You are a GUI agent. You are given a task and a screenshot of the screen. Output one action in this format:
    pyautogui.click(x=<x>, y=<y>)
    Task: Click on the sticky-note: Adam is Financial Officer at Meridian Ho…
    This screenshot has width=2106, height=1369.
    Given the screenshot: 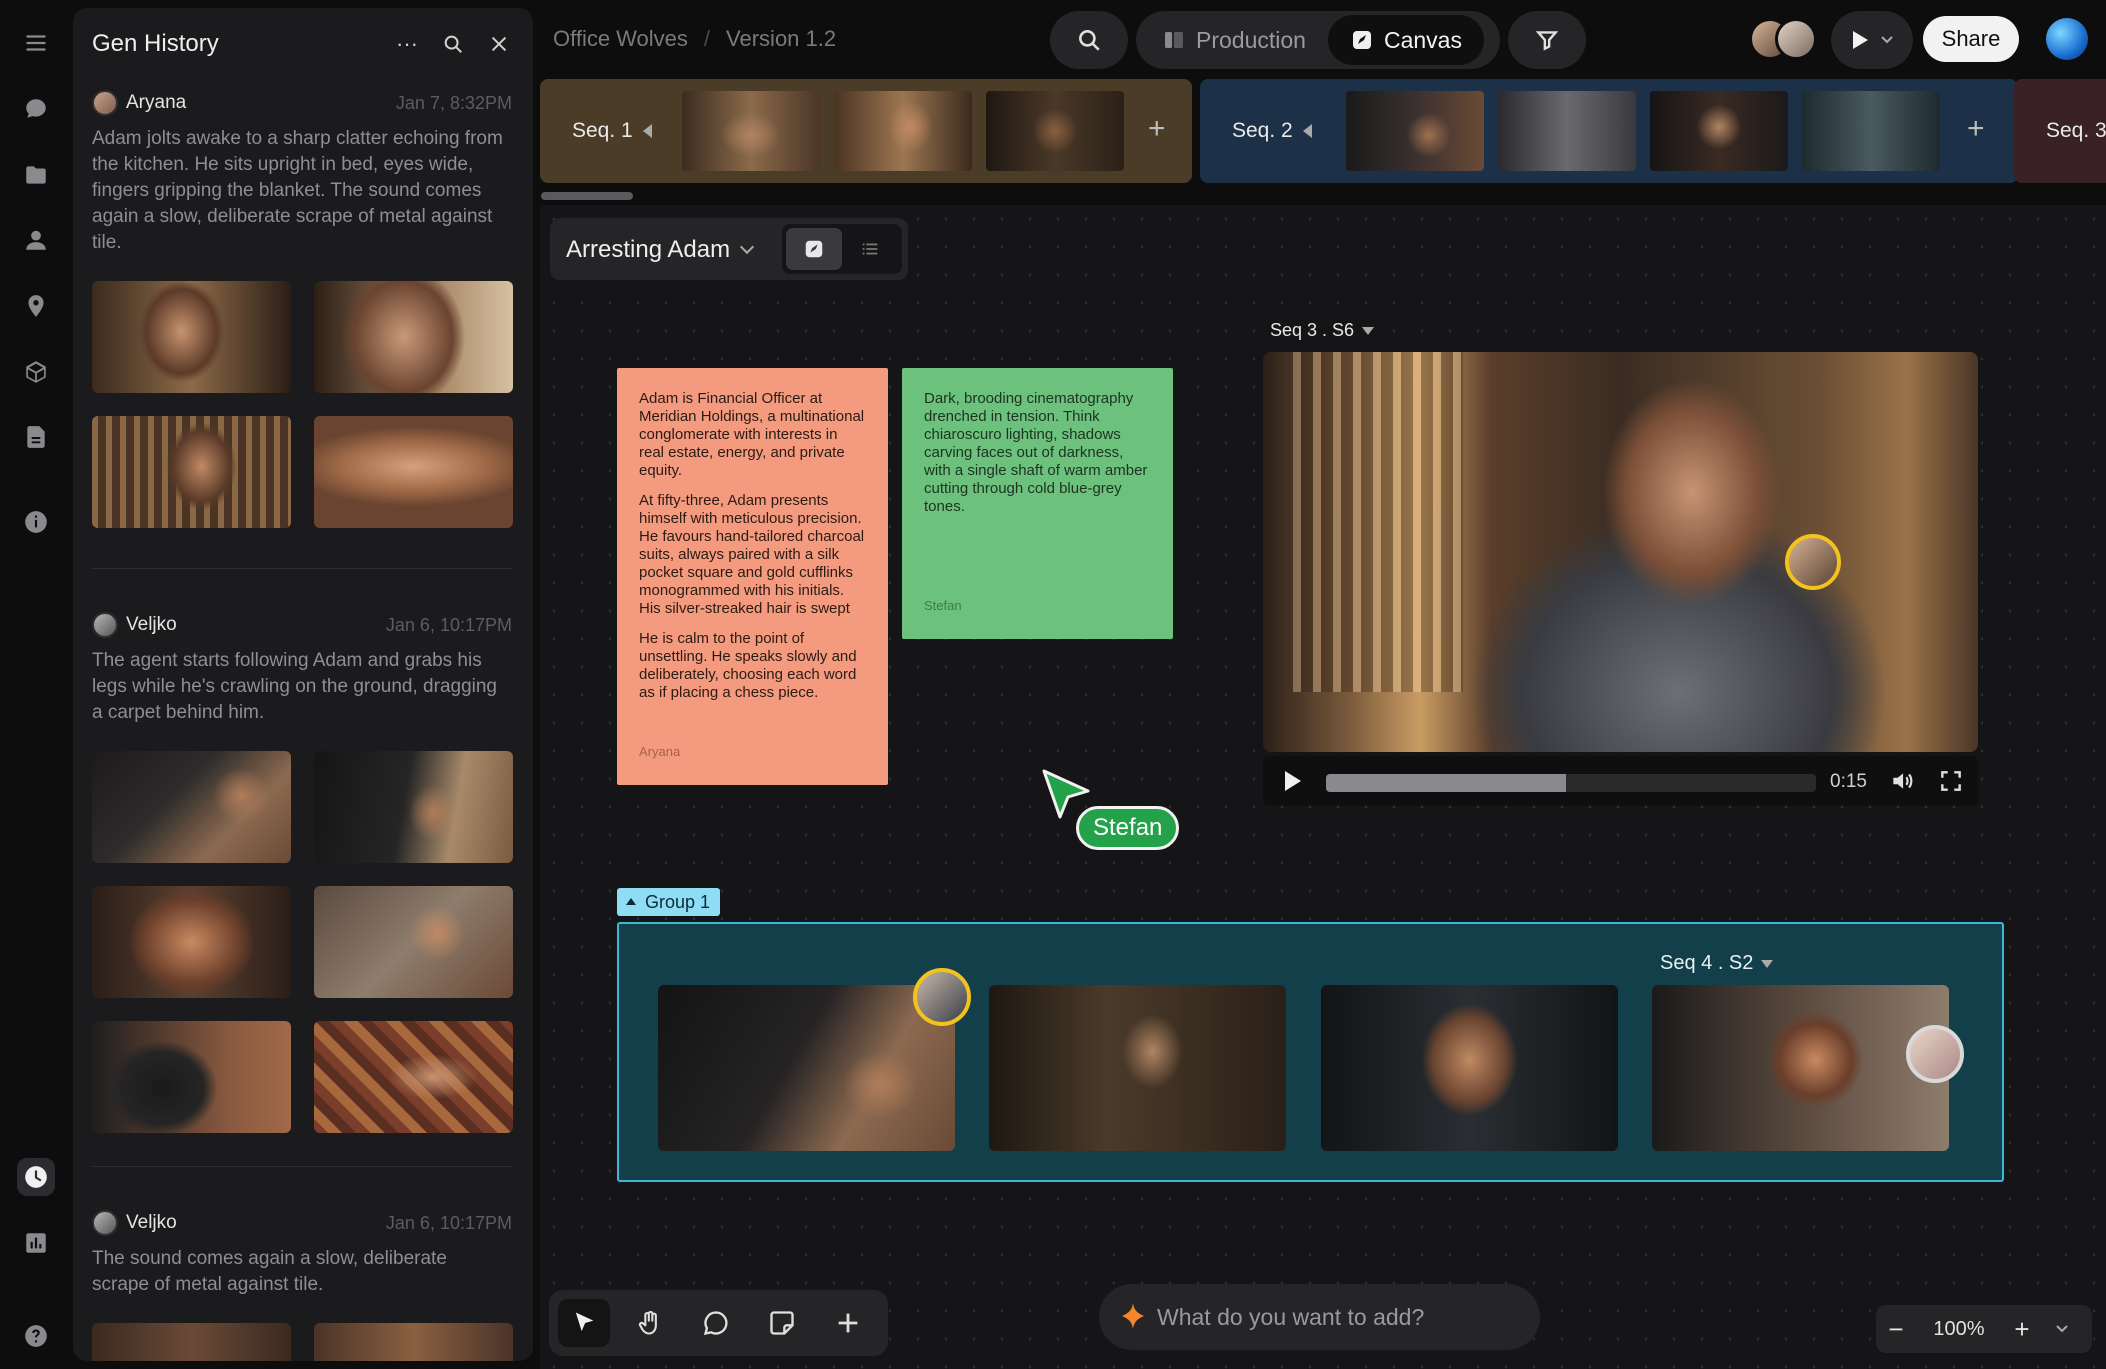 What is the action you would take?
    pyautogui.click(x=752, y=576)
    